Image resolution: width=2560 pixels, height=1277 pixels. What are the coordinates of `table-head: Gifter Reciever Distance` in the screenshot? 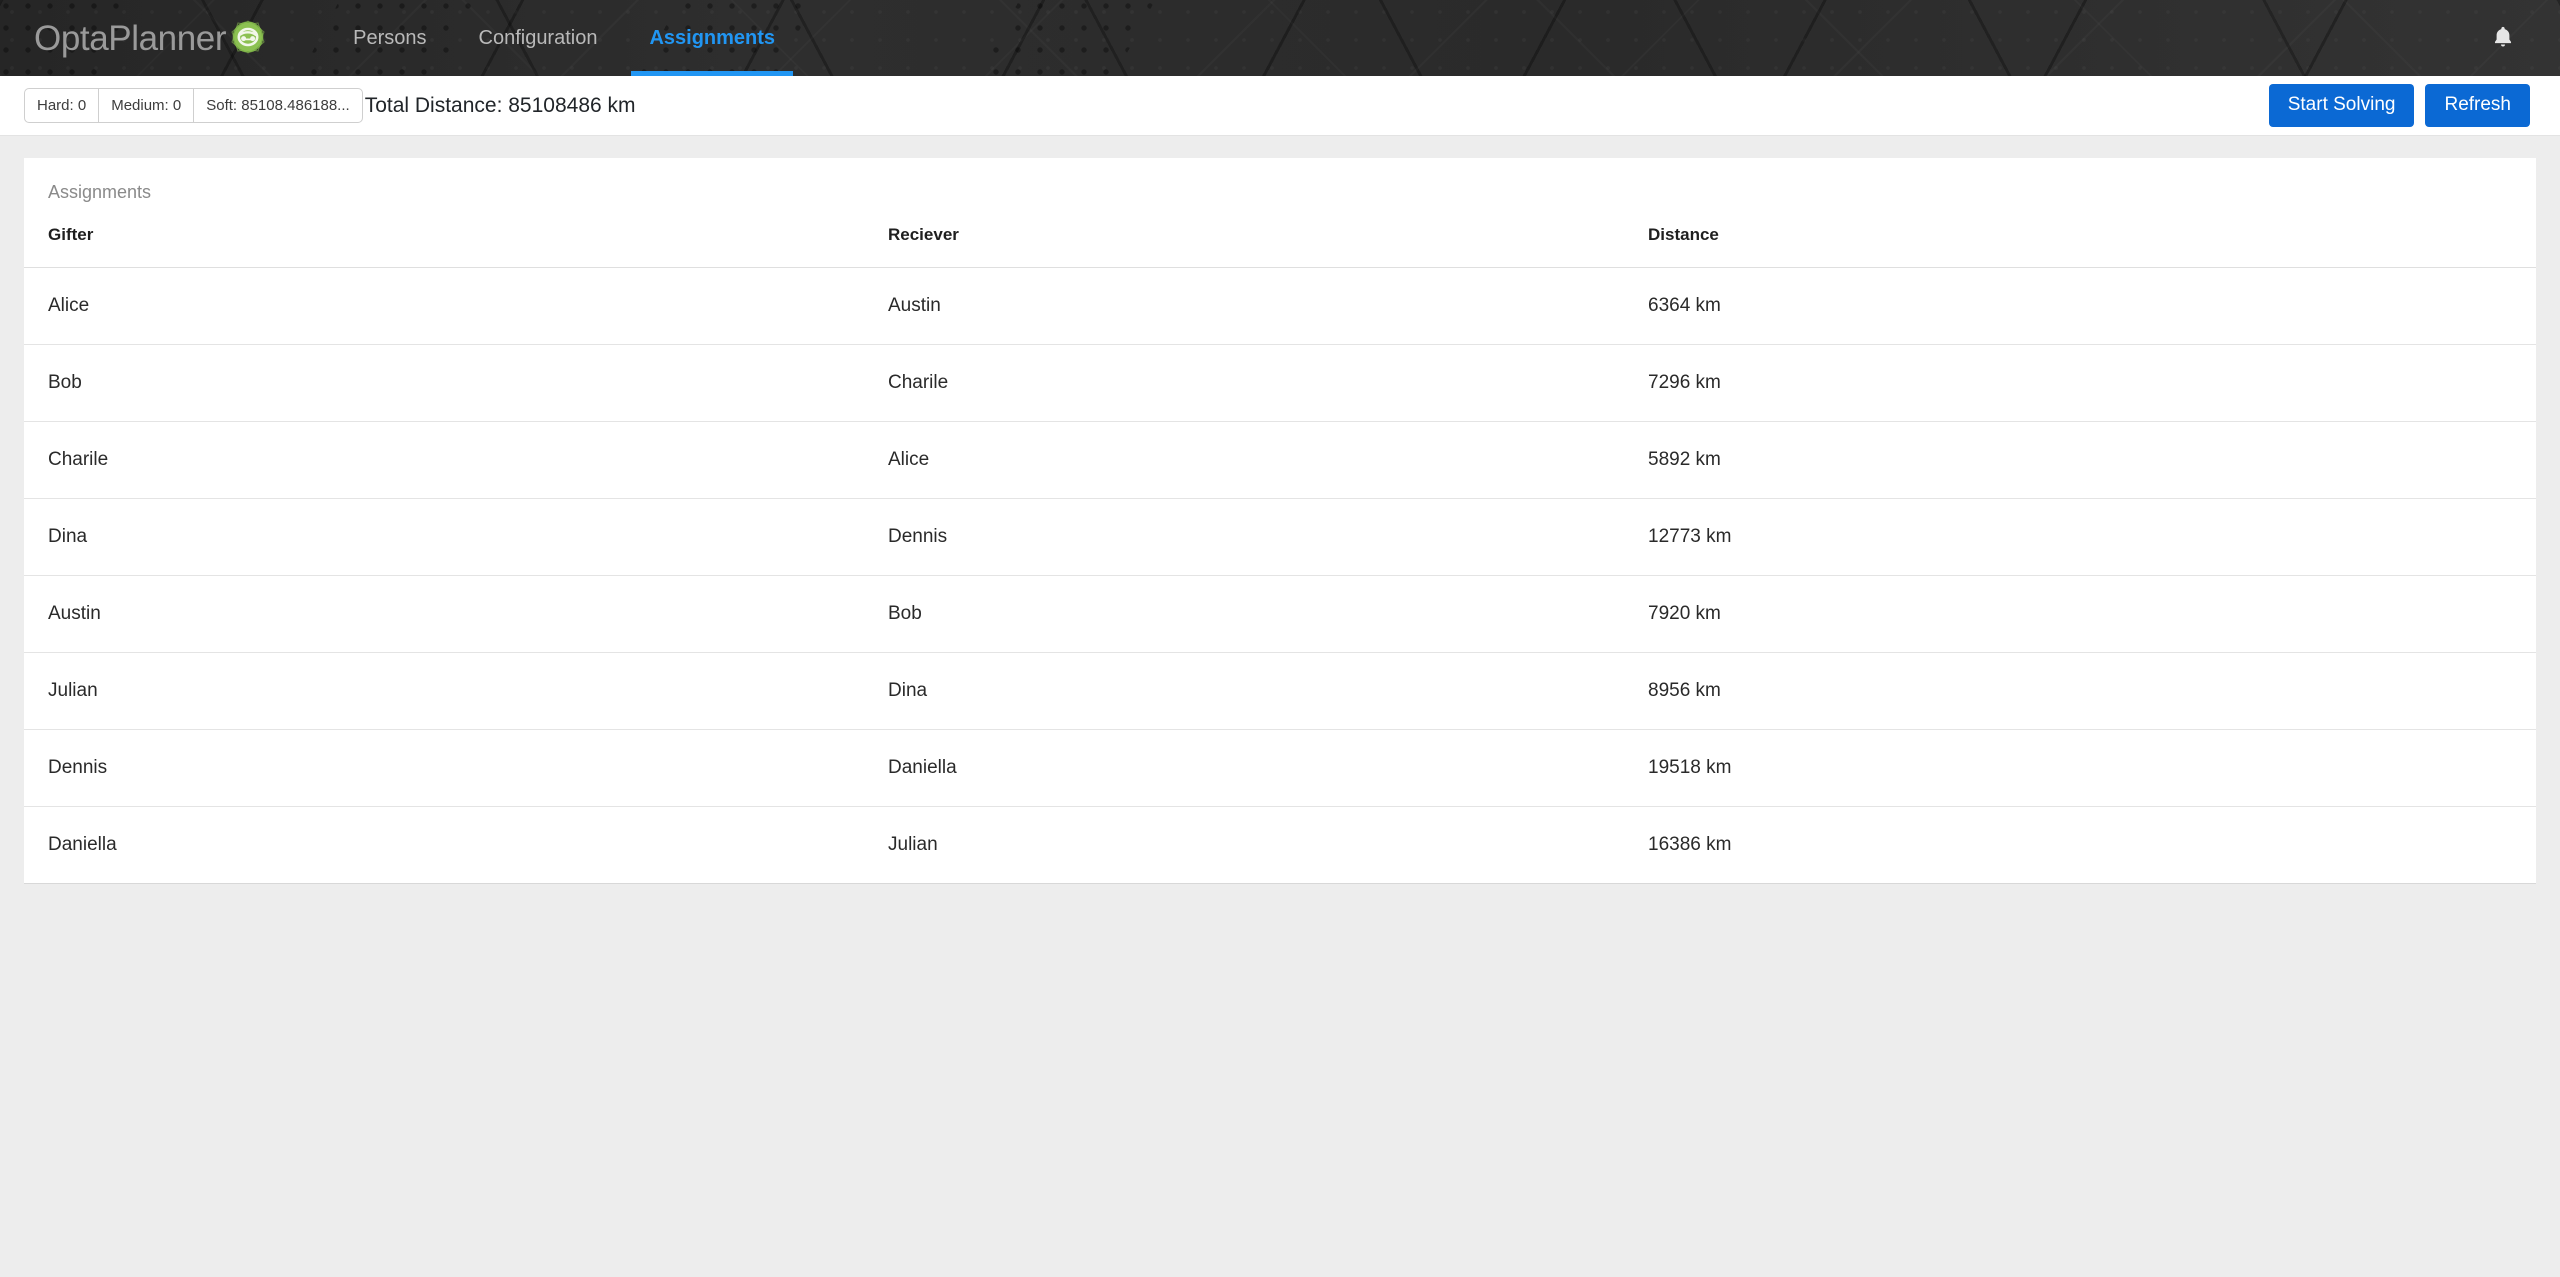 It's located at (1280, 243).